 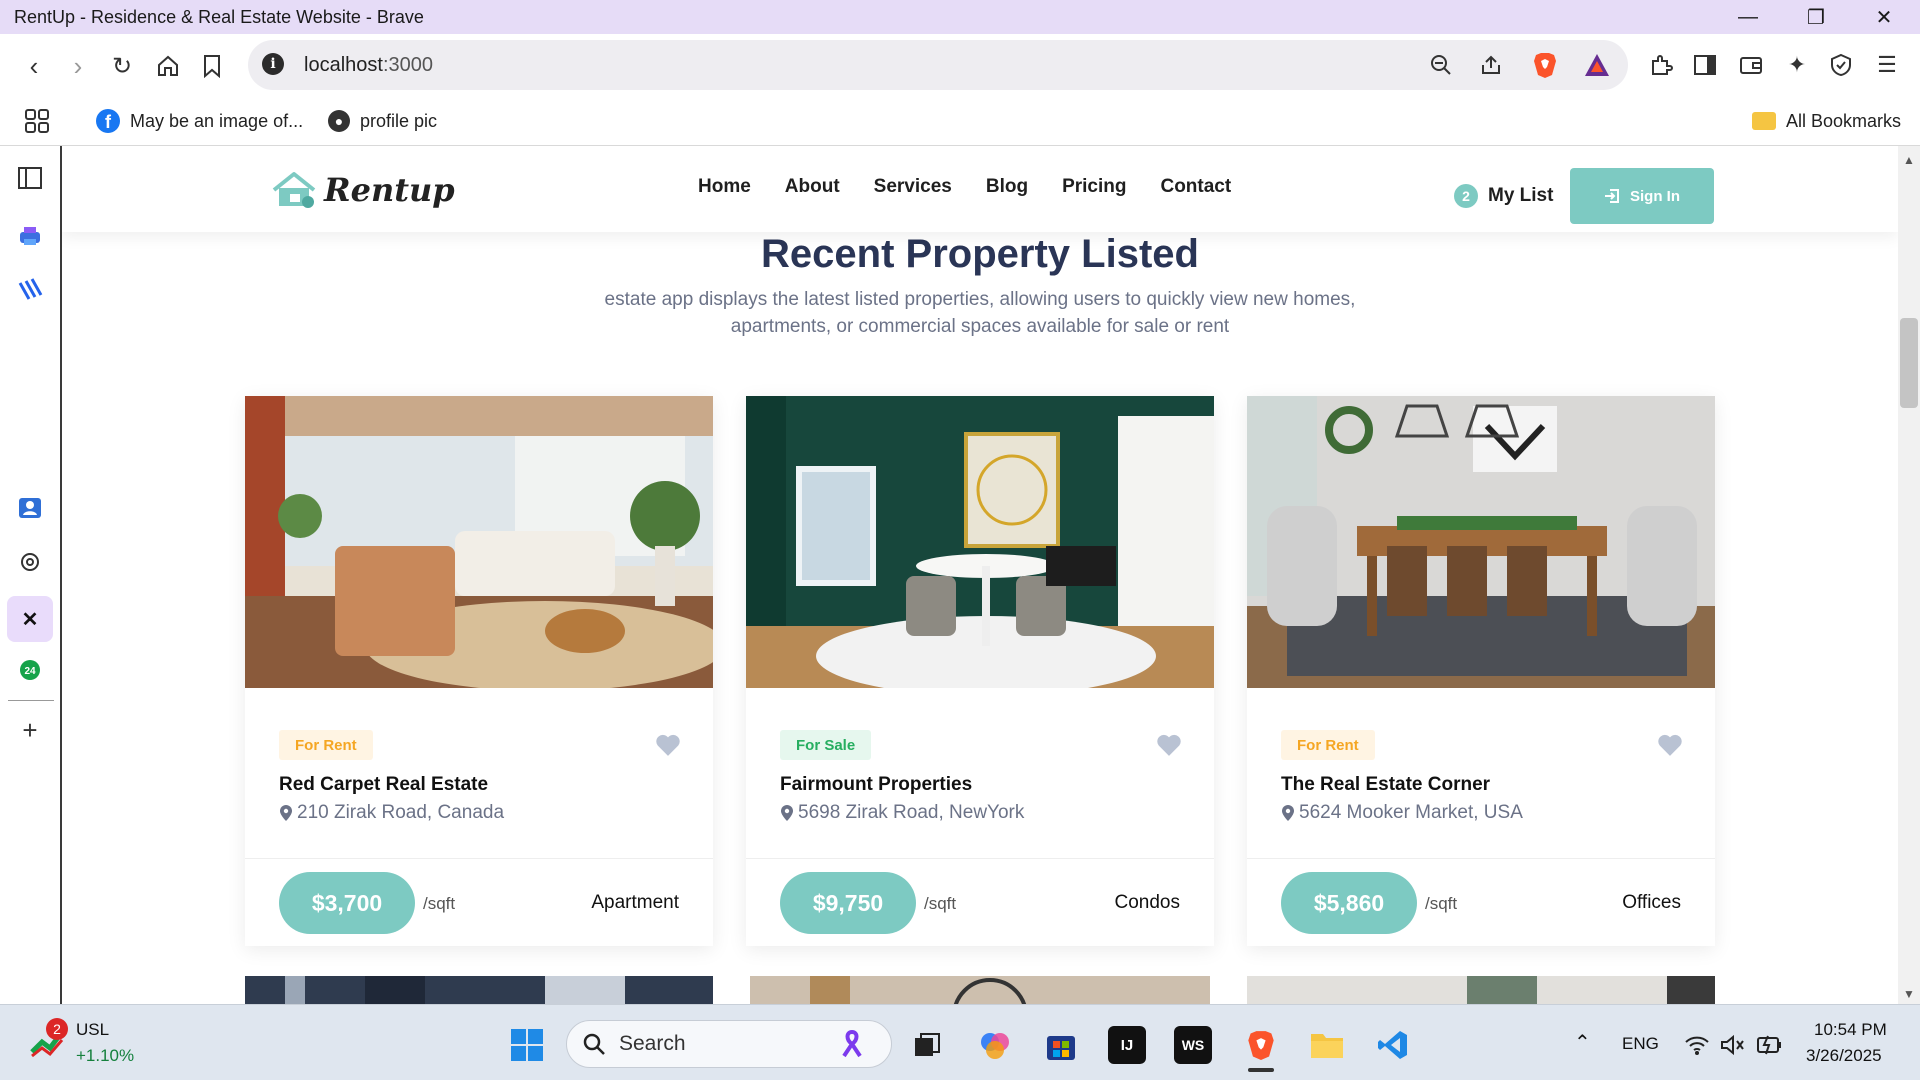 I want to click on chatgpt-icon, so click(x=30, y=562).